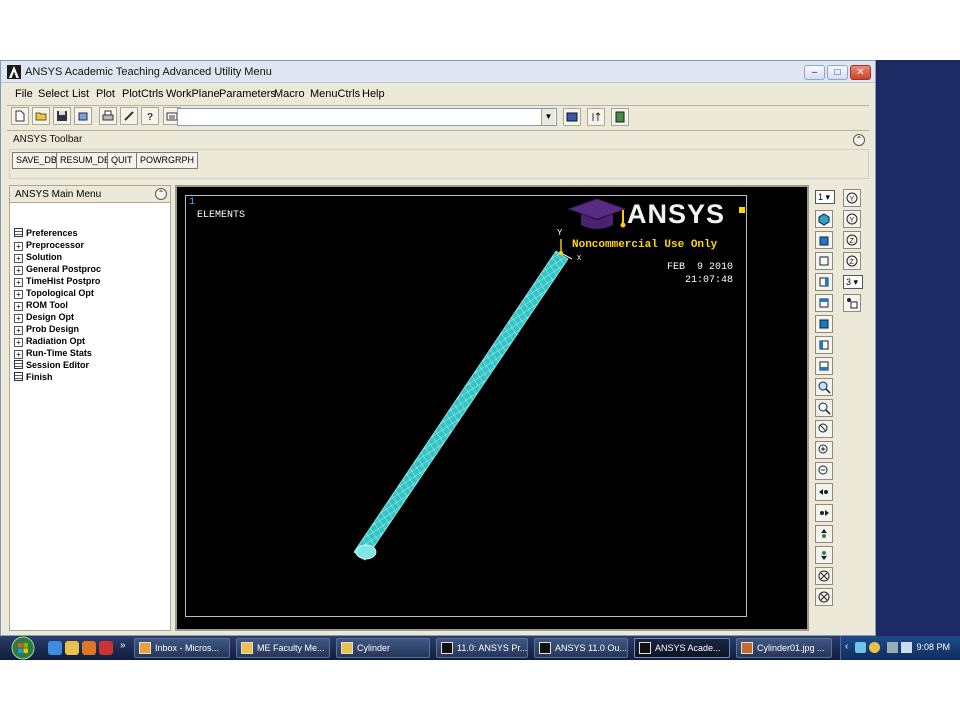 This screenshot has width=960, height=720. What do you see at coordinates (51, 366) in the screenshot?
I see `main-menu-item: Session Editor` at bounding box center [51, 366].